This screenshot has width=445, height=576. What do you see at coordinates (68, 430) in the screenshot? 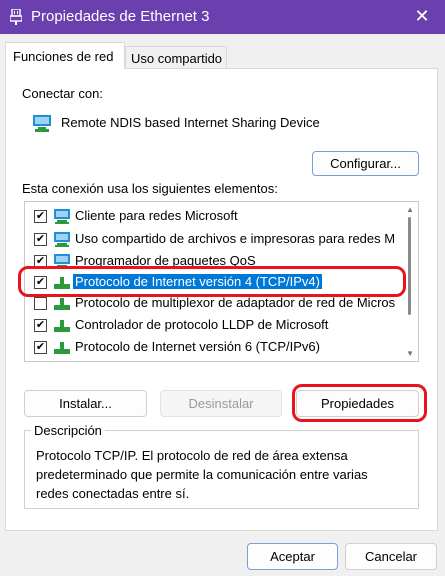
I see `description-title: Descripción` at bounding box center [68, 430].